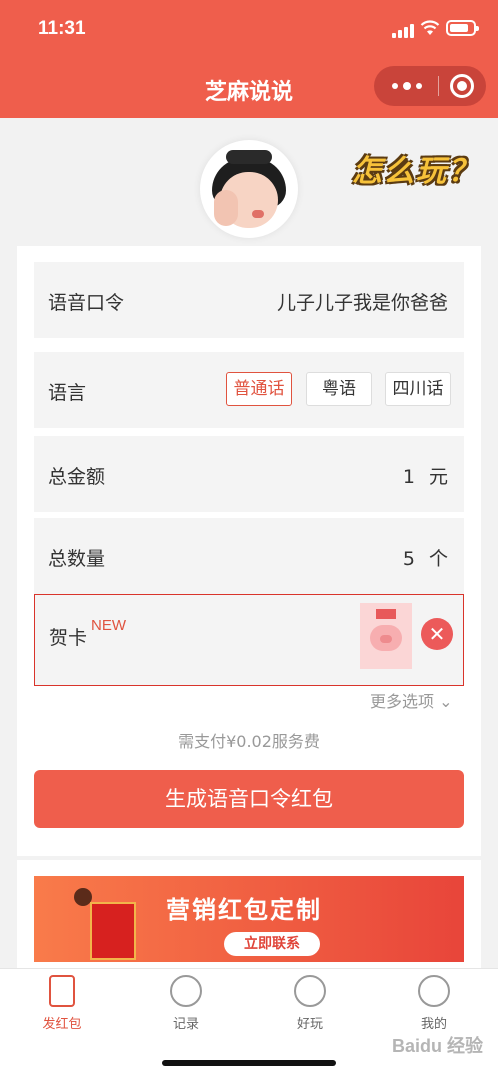 This screenshot has height=1080, width=498. Describe the element at coordinates (77, 559) in the screenshot. I see `total-count-label: 总数量` at that location.